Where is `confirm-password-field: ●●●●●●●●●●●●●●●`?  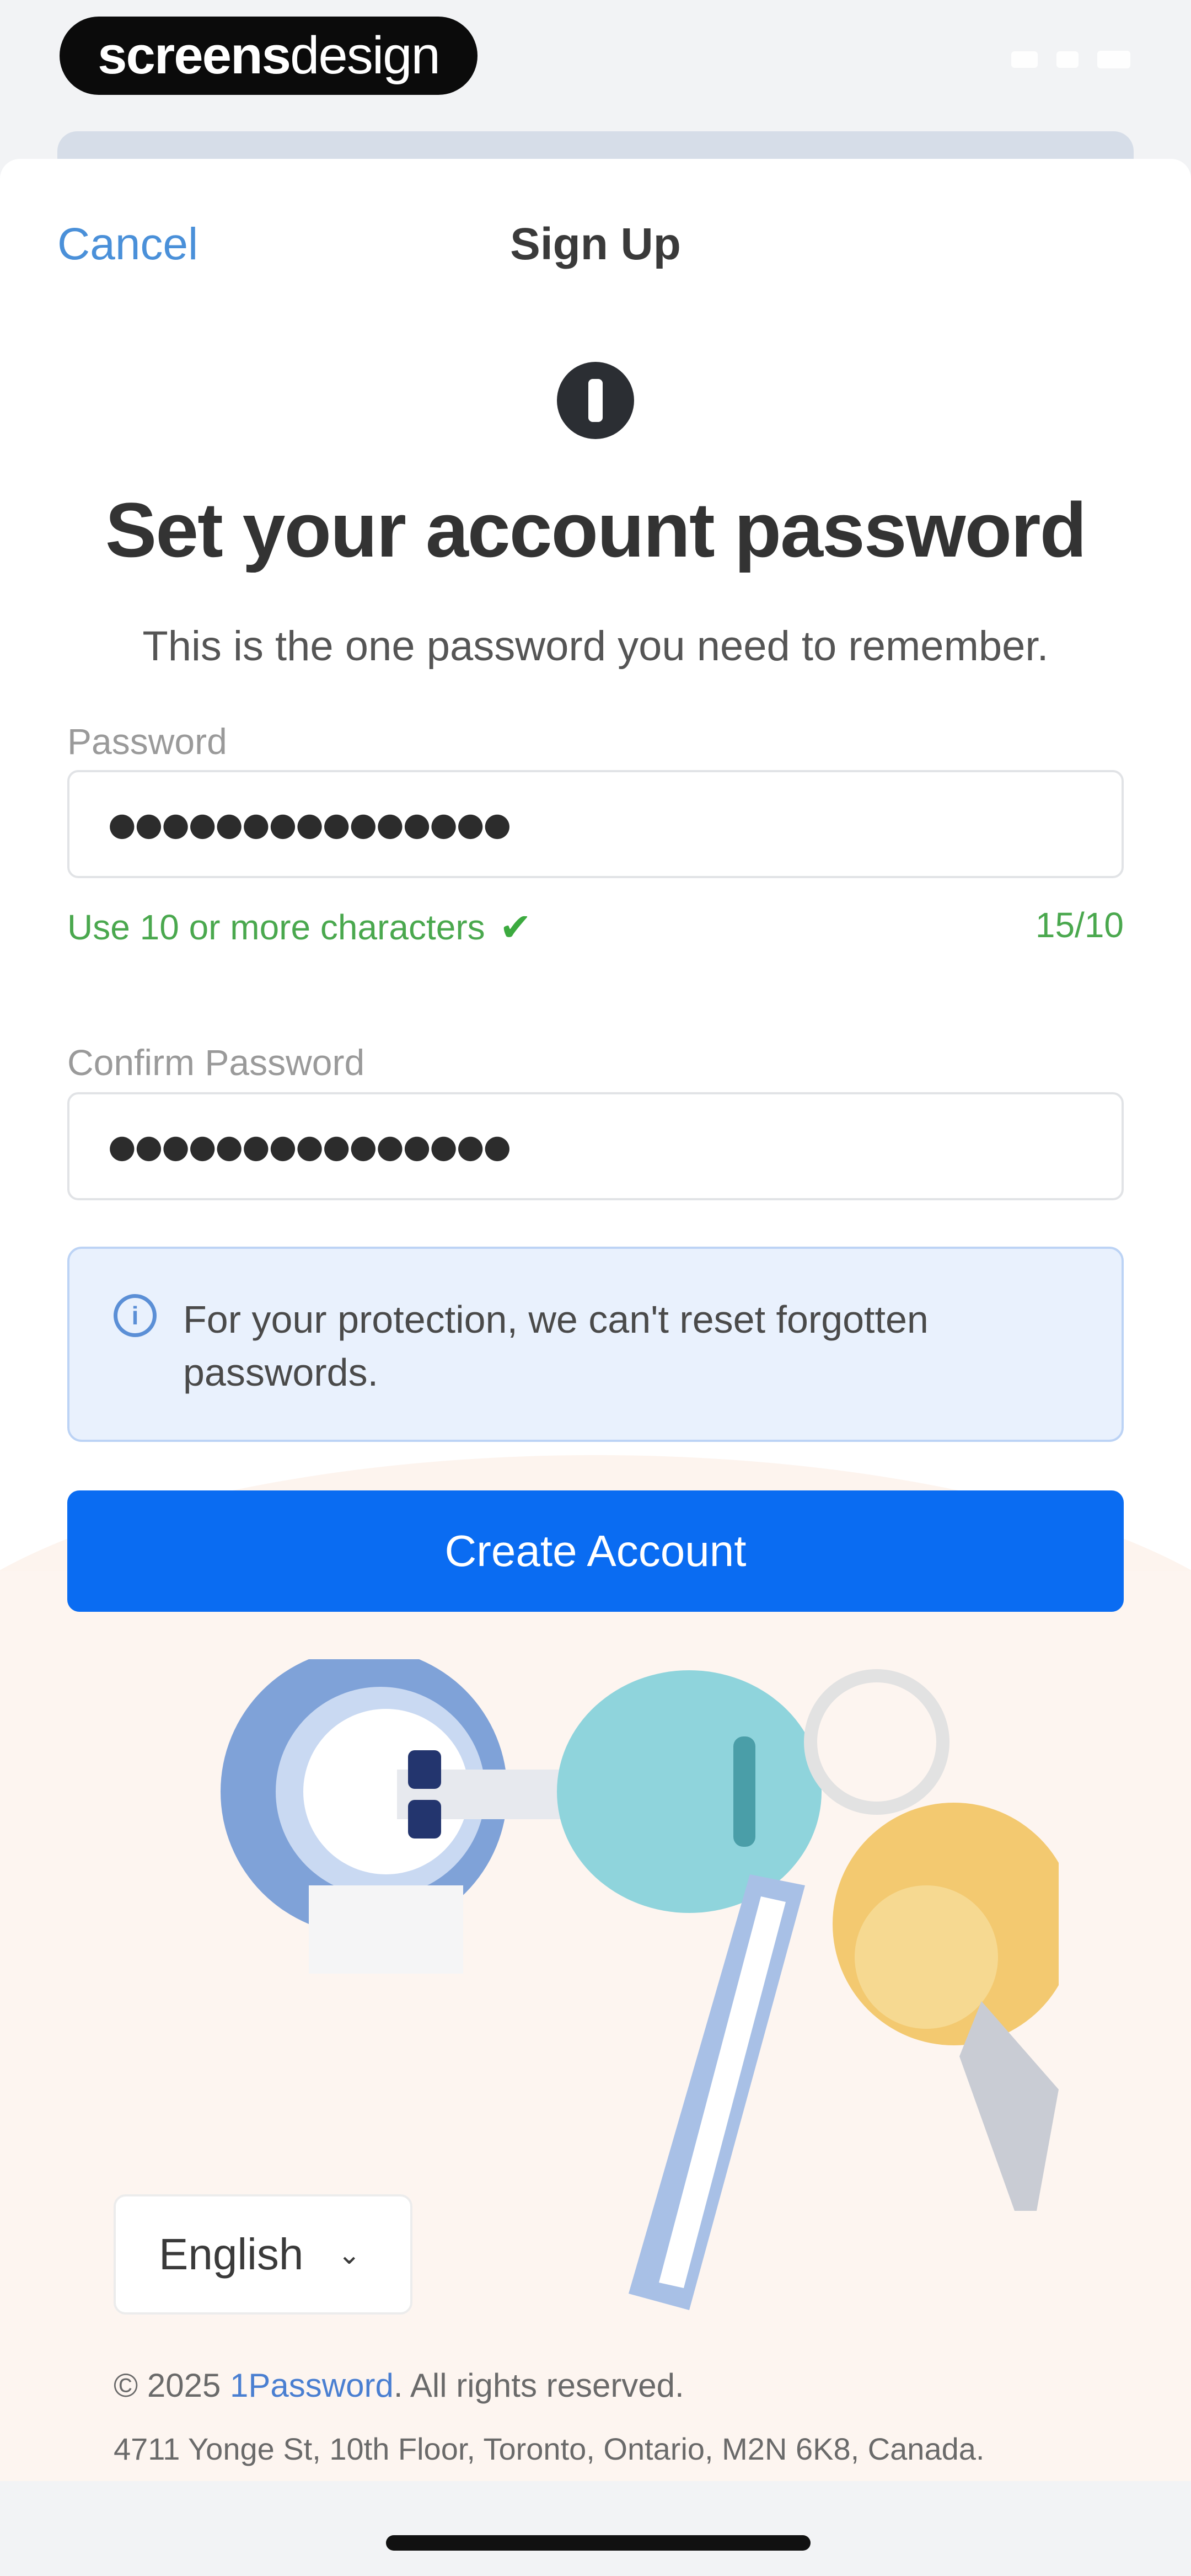 confirm-password-field: ●●●●●●●●●●●●●●● is located at coordinates (595, 1146).